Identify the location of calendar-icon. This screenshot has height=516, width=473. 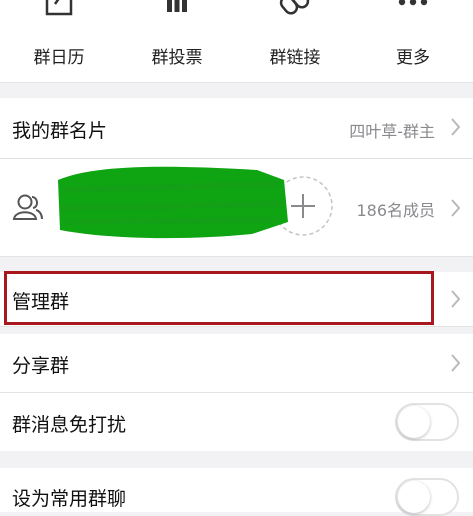
(59, 11).